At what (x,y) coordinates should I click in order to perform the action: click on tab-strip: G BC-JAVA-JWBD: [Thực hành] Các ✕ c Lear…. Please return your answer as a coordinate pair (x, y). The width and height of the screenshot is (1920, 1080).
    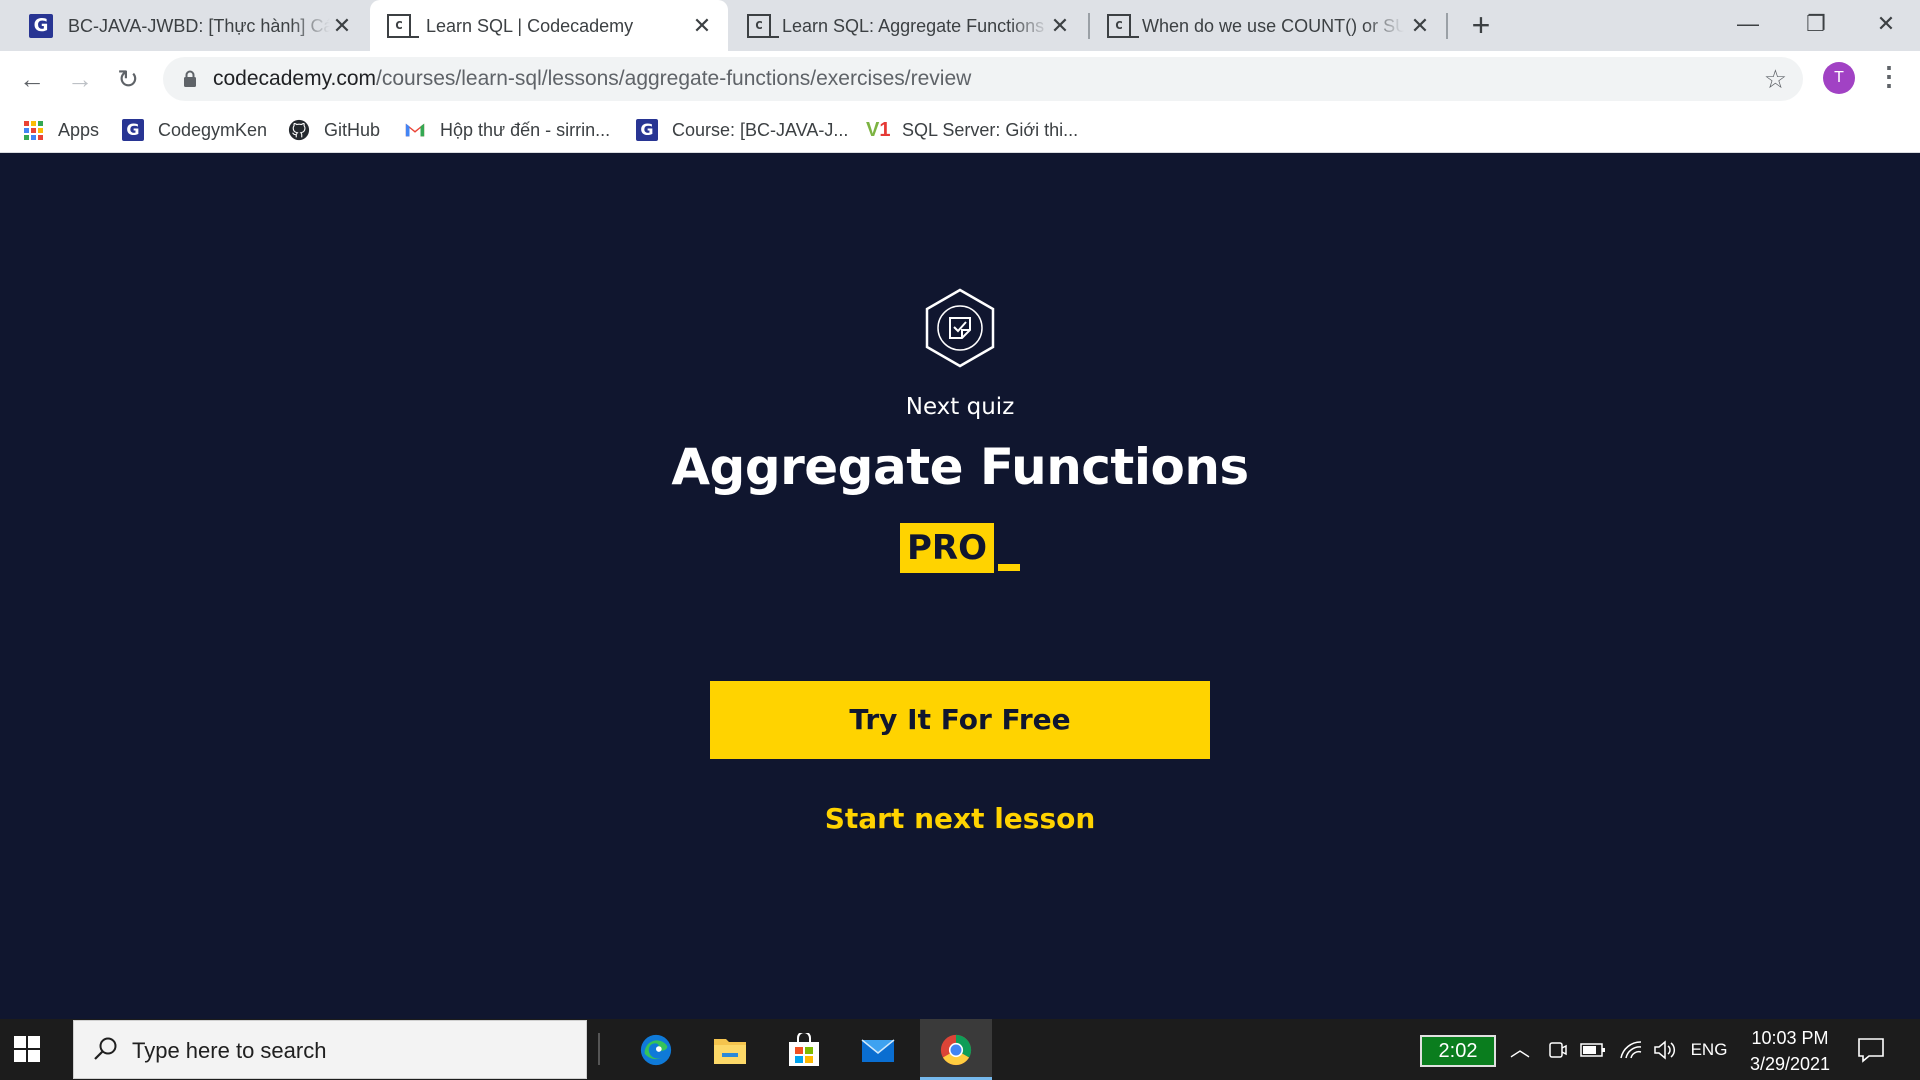
    Looking at the image, I should click on (960, 25).